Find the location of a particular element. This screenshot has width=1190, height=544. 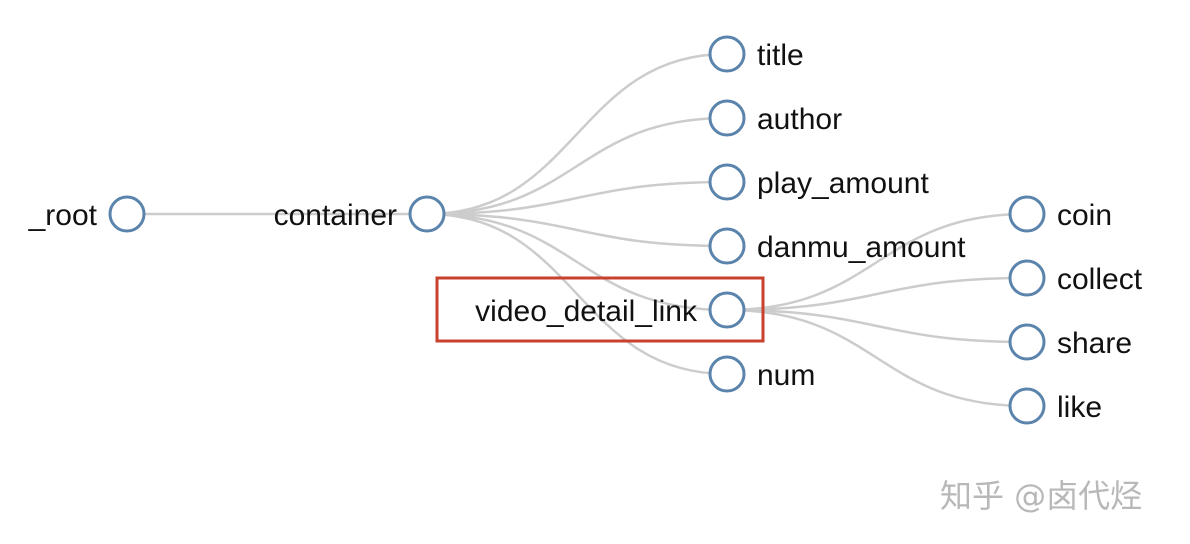

node-label: video_detail_link is located at coordinates (586, 311).